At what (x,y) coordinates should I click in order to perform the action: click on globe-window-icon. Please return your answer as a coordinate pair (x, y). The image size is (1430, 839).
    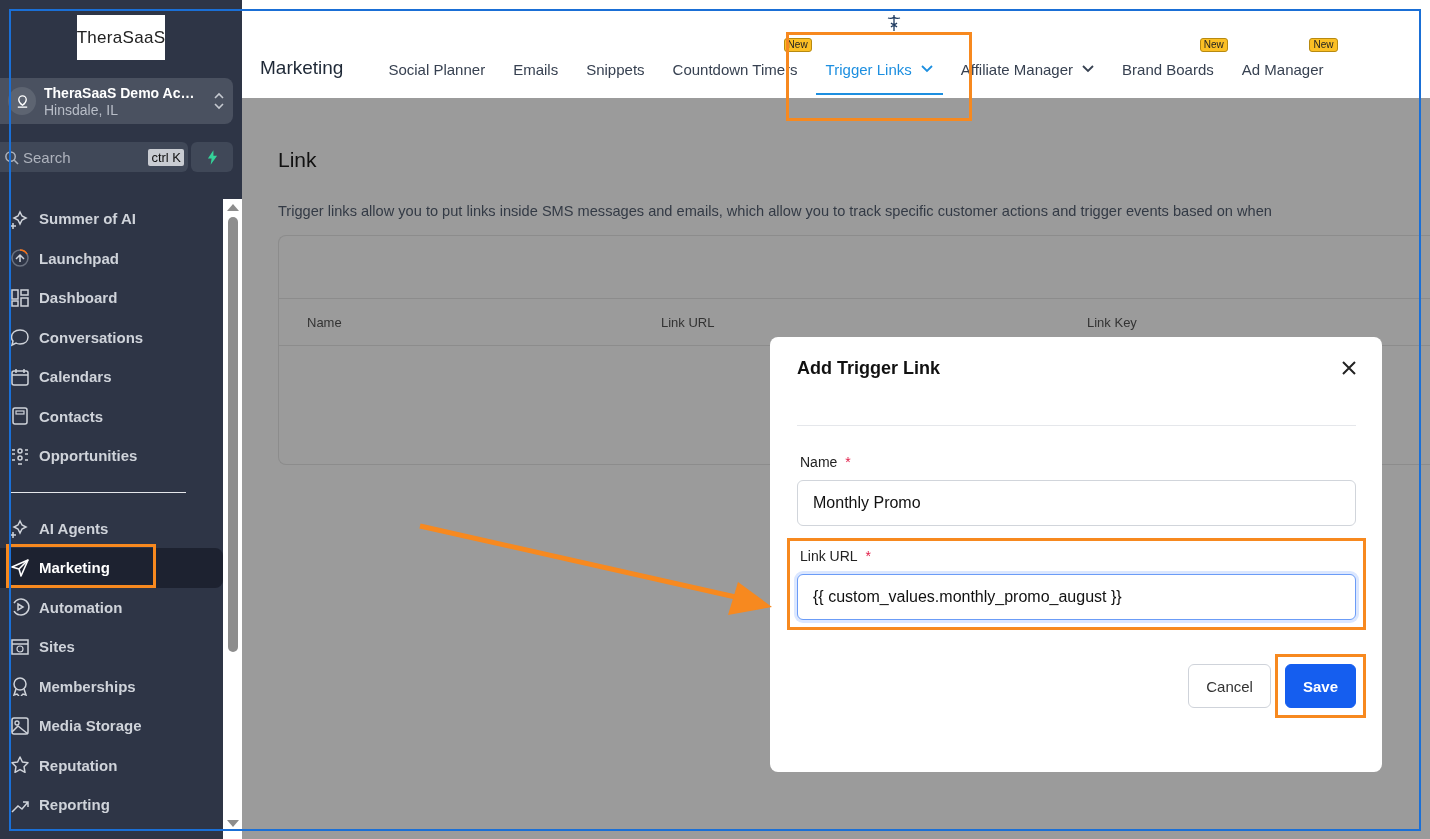
    Looking at the image, I should click on (20, 646).